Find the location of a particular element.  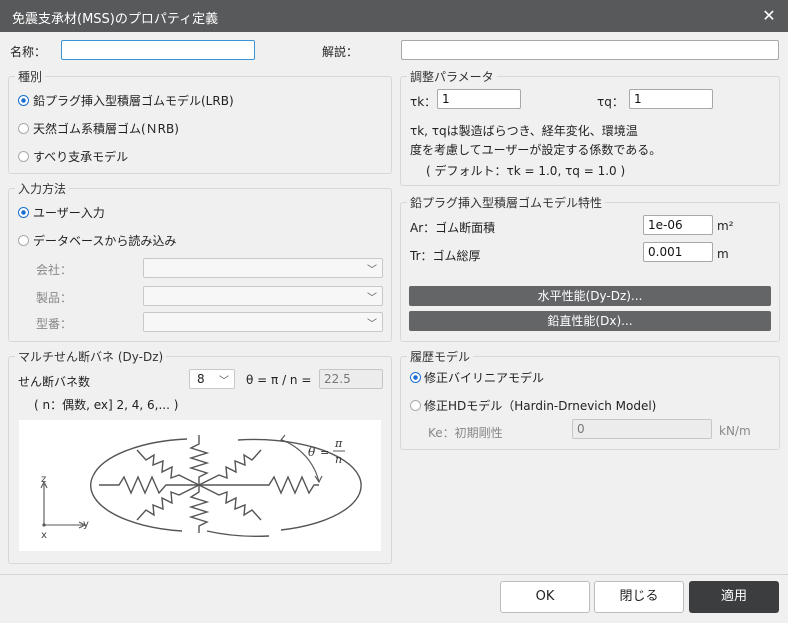

adjust-group-title: 調整パラメータ is located at coordinates (452, 76).